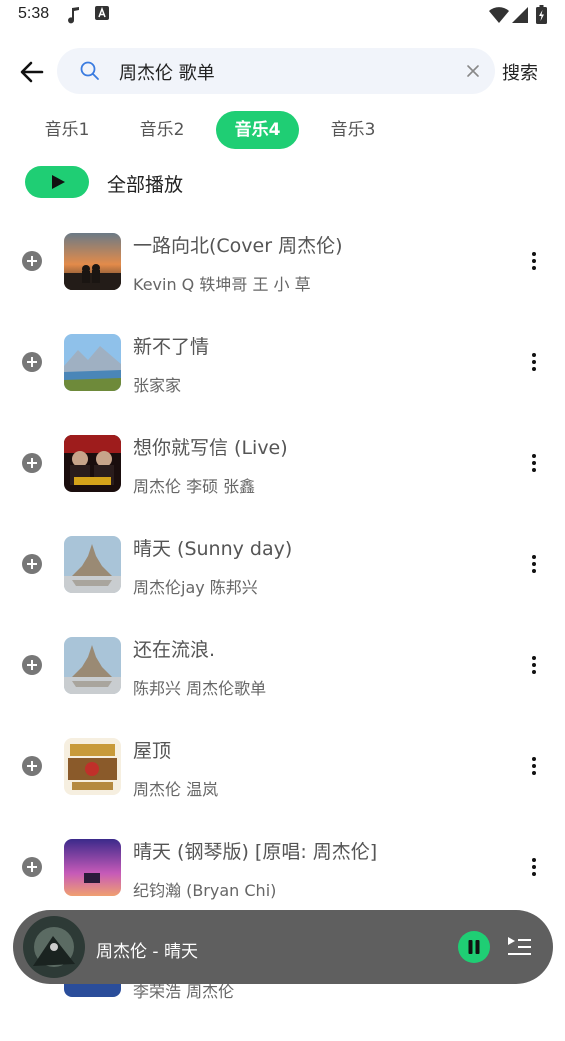 The width and height of the screenshot is (565, 1041). What do you see at coordinates (195, 587) in the screenshot?
I see `song-artist: 周杰伦jay 陈邦兴` at bounding box center [195, 587].